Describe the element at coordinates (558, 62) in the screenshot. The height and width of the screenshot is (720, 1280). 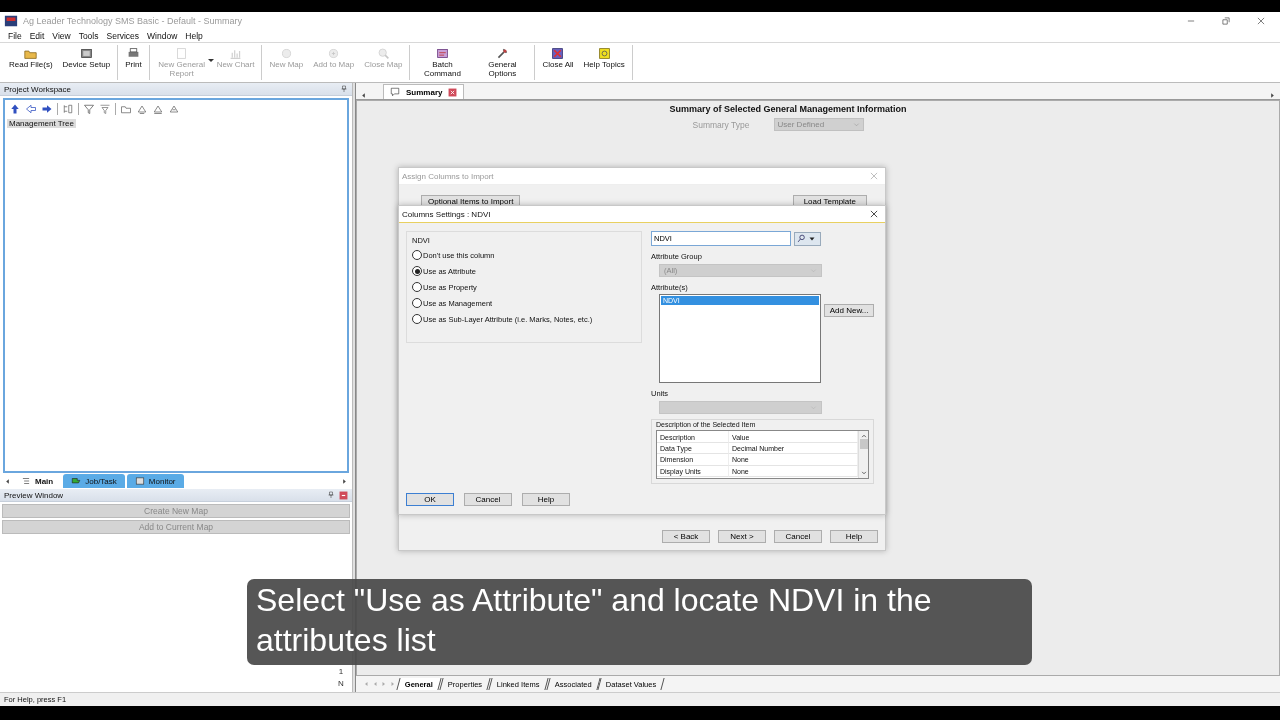
I see `toolbar-button: Close All` at that location.